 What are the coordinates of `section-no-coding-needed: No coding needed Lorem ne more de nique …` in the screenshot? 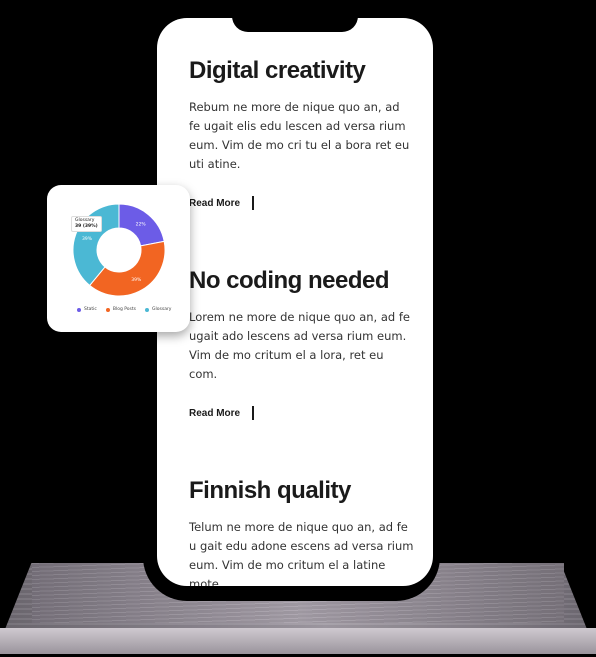 It's located at (301, 325).